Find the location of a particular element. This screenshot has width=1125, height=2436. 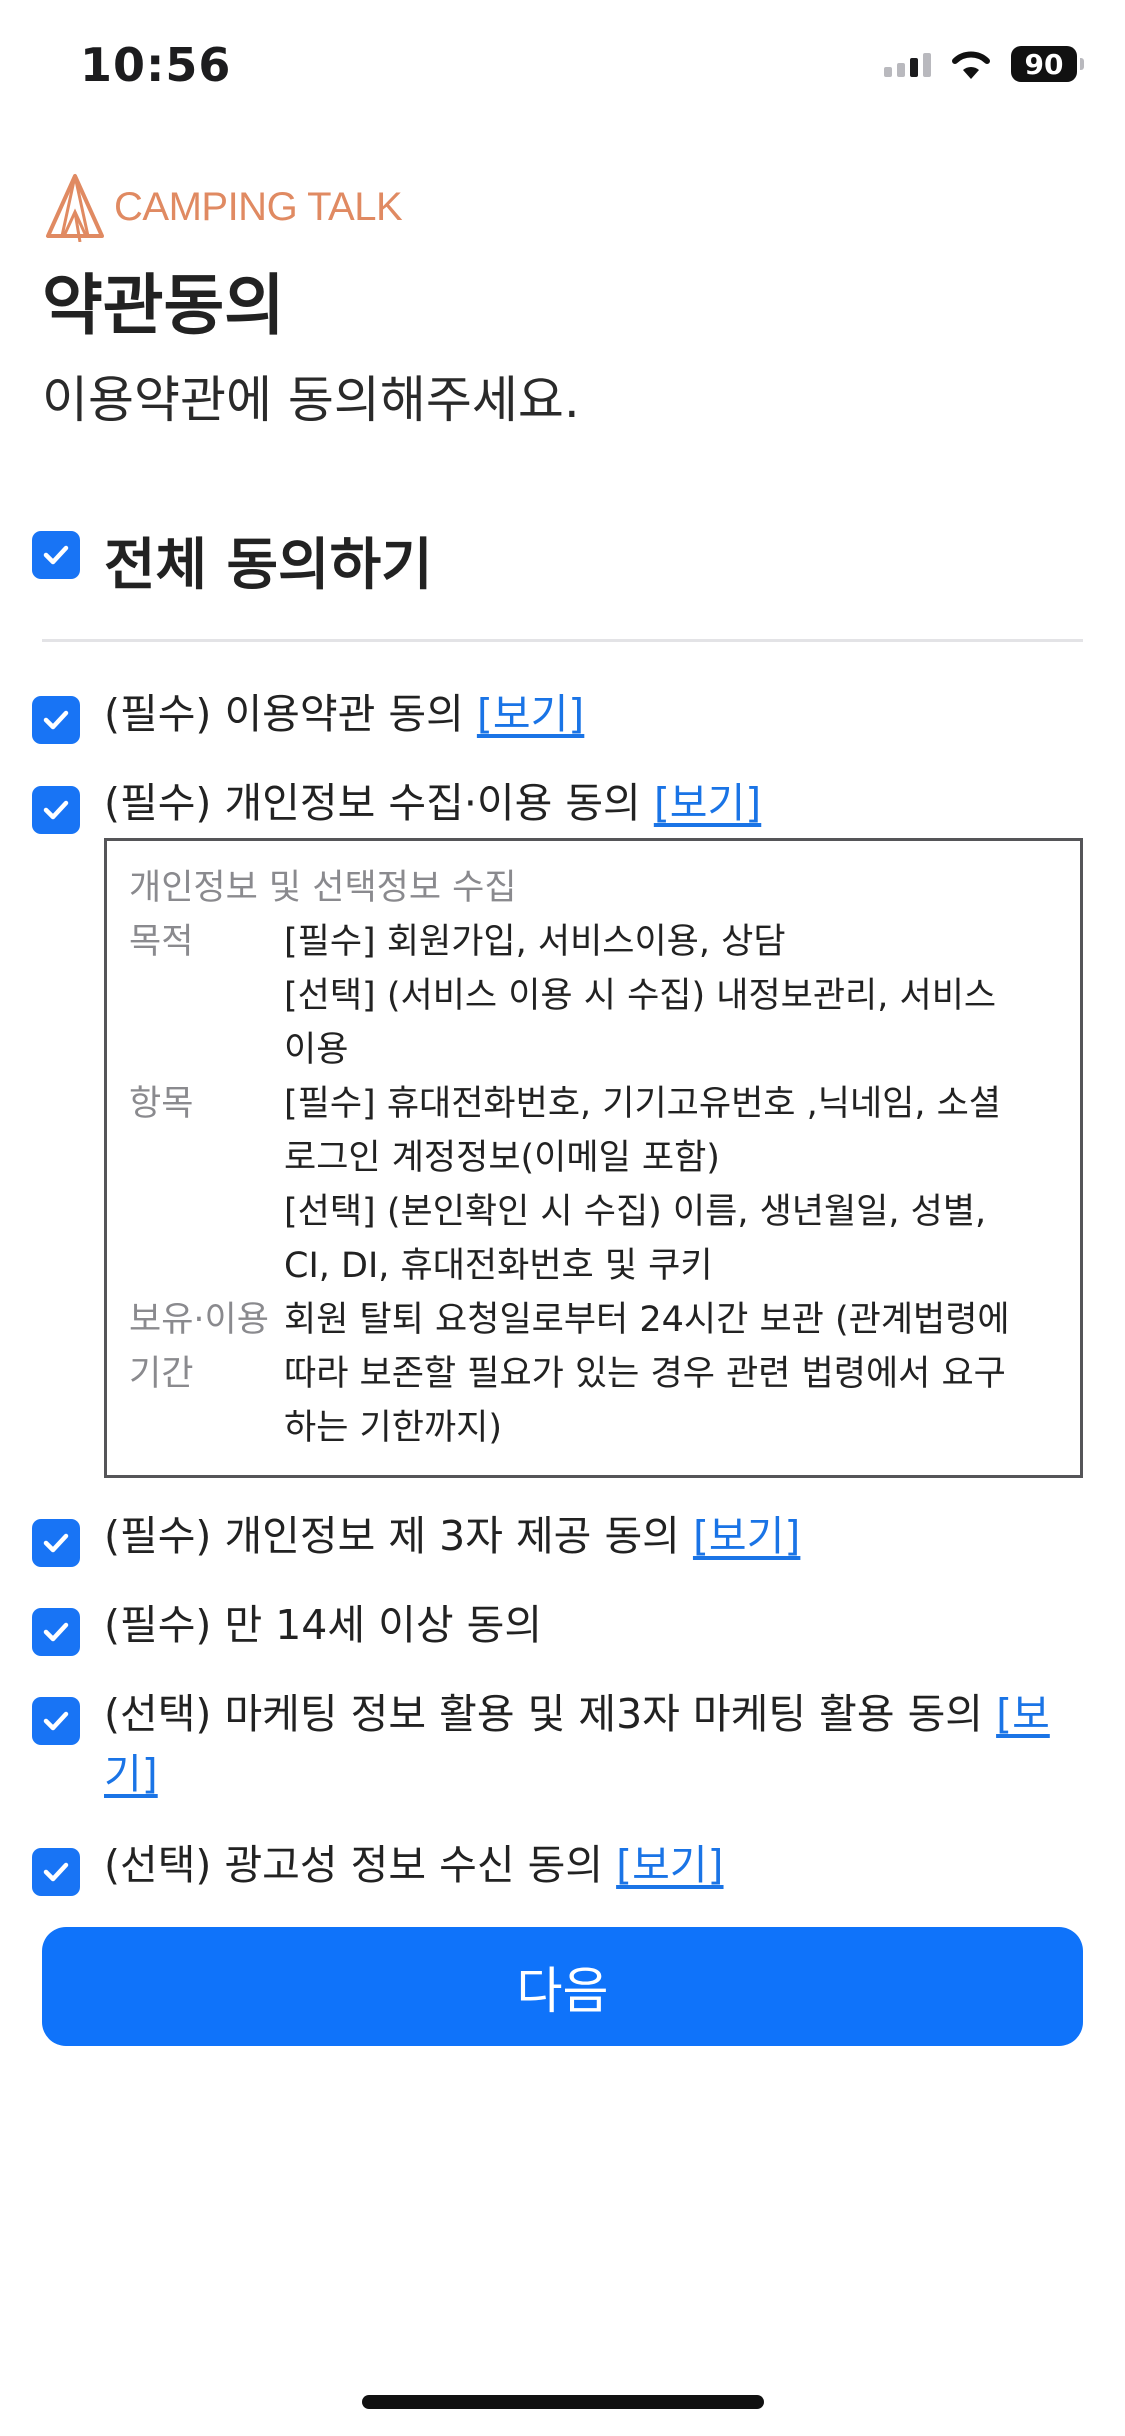

detail-line: [필수] 휴대전화번호, 기기고유번호 ,닉네임, 소셜 is located at coordinates (642, 1104).